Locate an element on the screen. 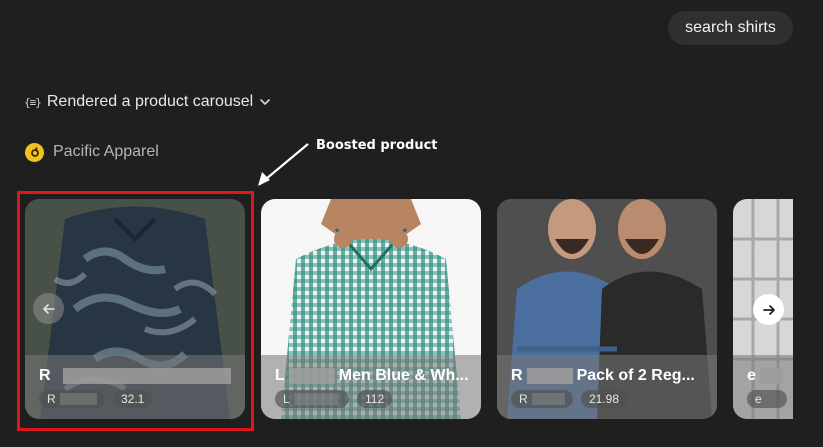  arrow-right-icon is located at coordinates (768, 309).